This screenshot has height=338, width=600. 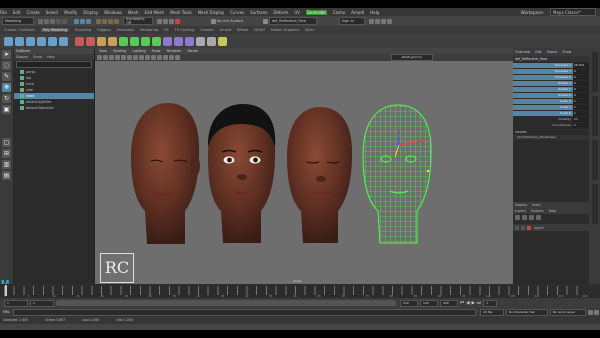 What do you see at coordinates (520, 211) in the screenshot?
I see `layer-menu-layers: Layers` at bounding box center [520, 211].